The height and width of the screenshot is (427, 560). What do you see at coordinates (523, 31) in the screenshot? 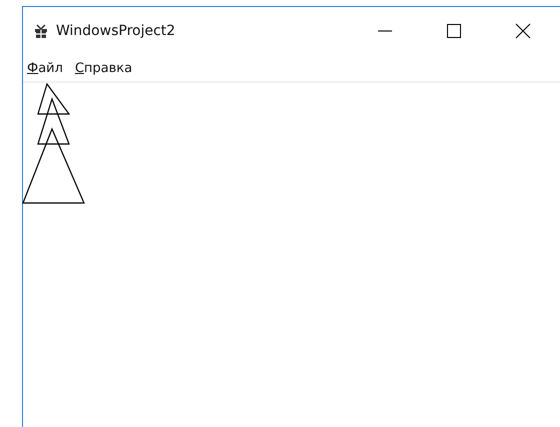
I see `close-icon` at bounding box center [523, 31].